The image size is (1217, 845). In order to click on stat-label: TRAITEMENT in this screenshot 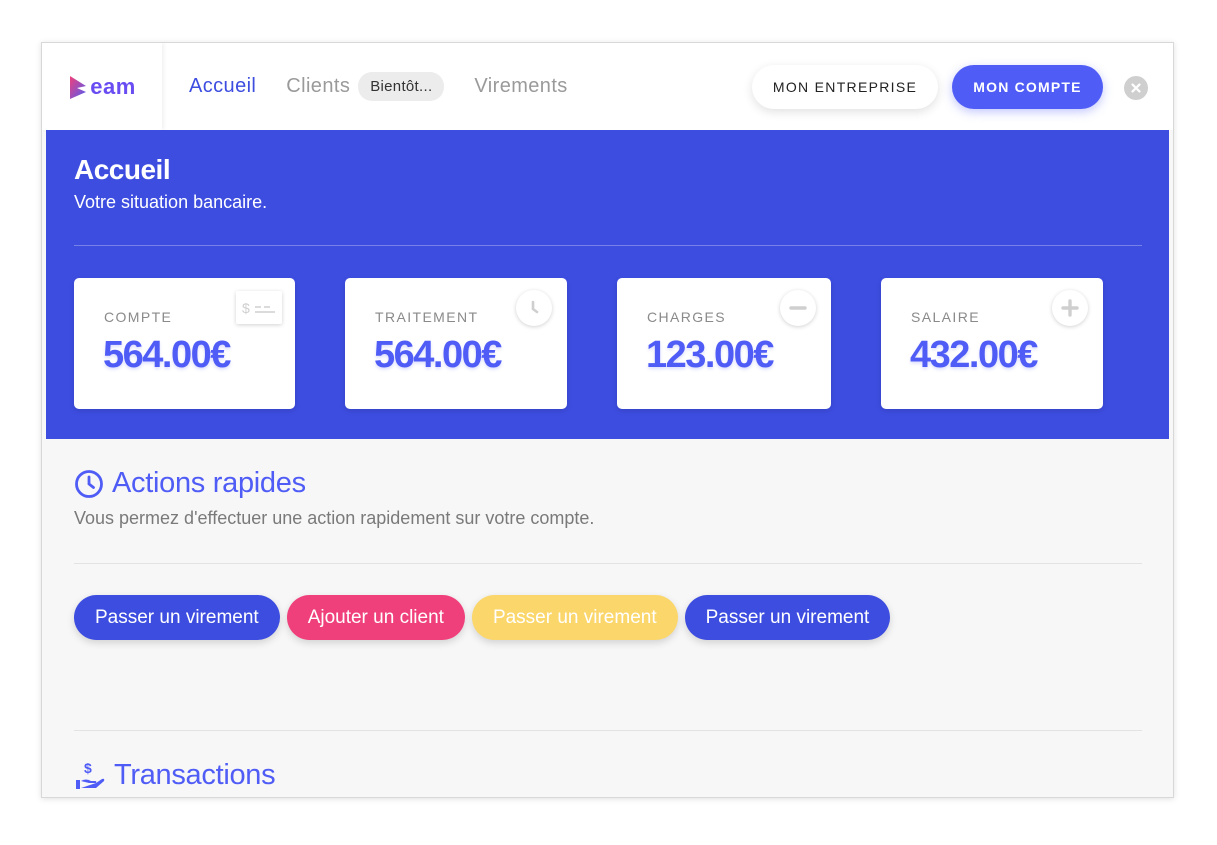, I will do `click(427, 317)`.